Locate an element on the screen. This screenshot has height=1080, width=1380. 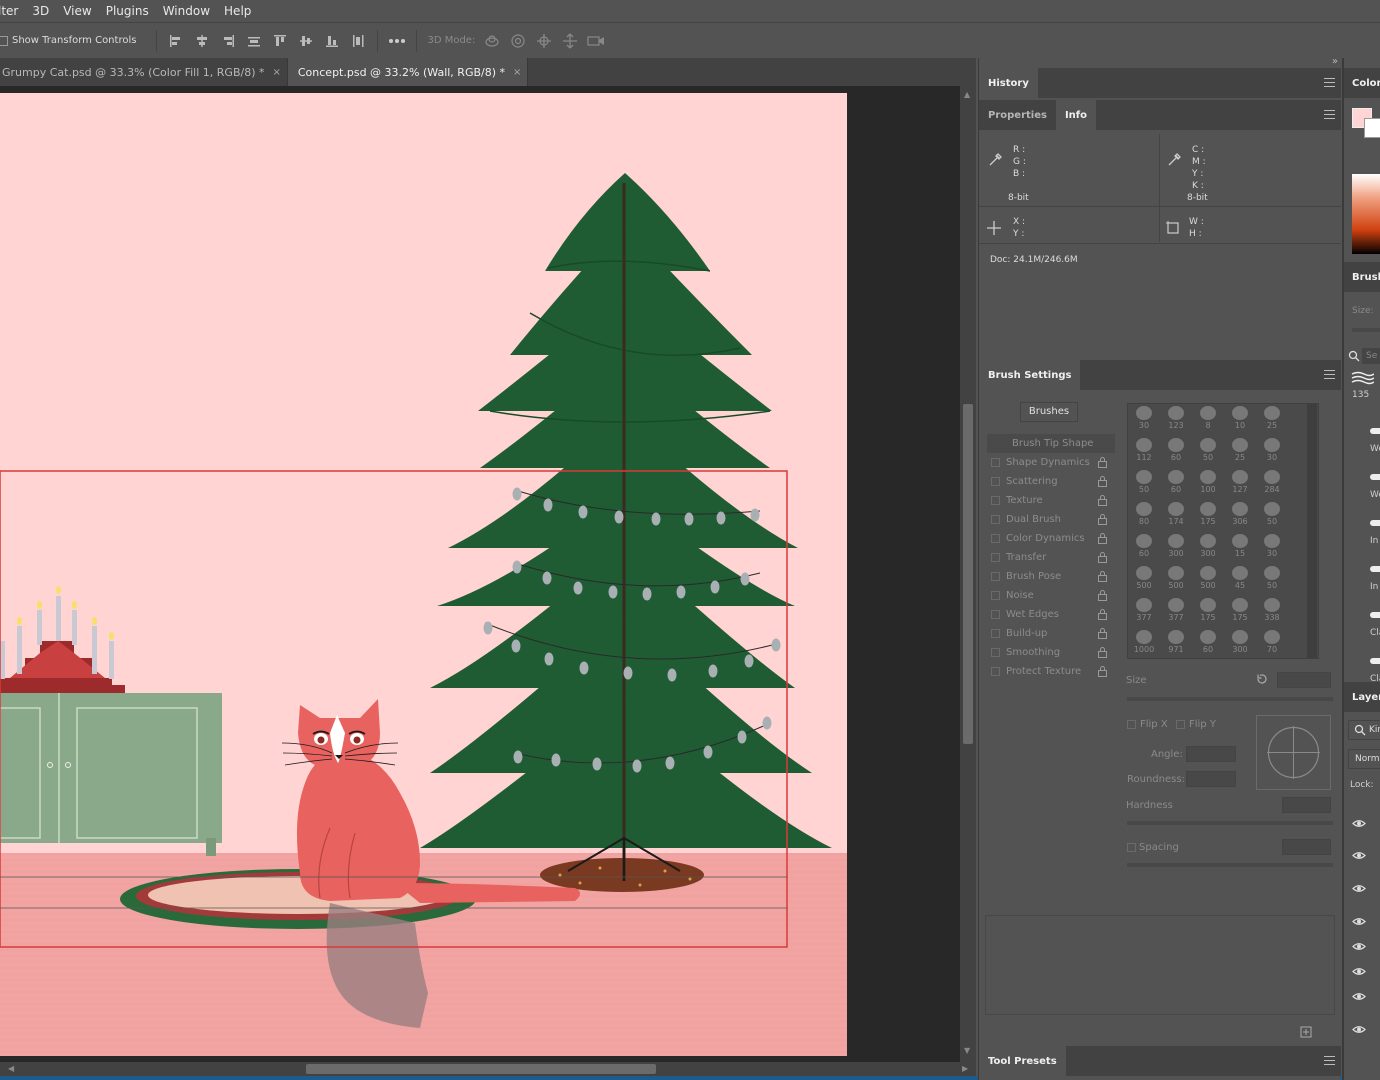
brush-option-item: Build-up is located at coordinates (1051, 633).